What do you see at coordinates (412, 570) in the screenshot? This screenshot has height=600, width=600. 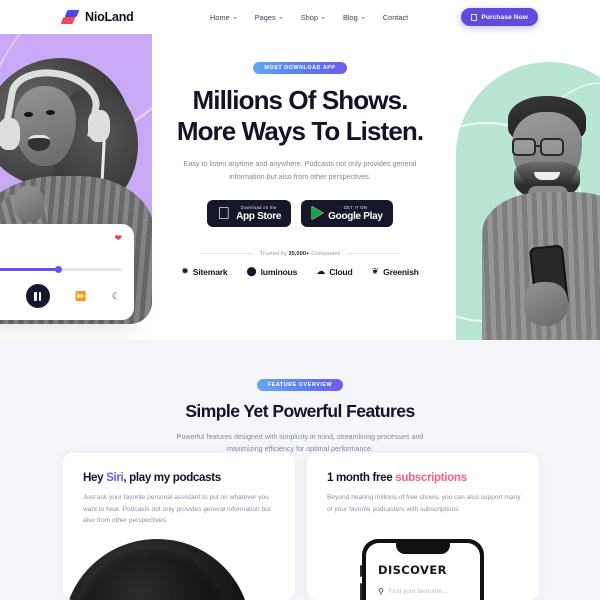 I see `phone-screen-title: DISCOVER` at bounding box center [412, 570].